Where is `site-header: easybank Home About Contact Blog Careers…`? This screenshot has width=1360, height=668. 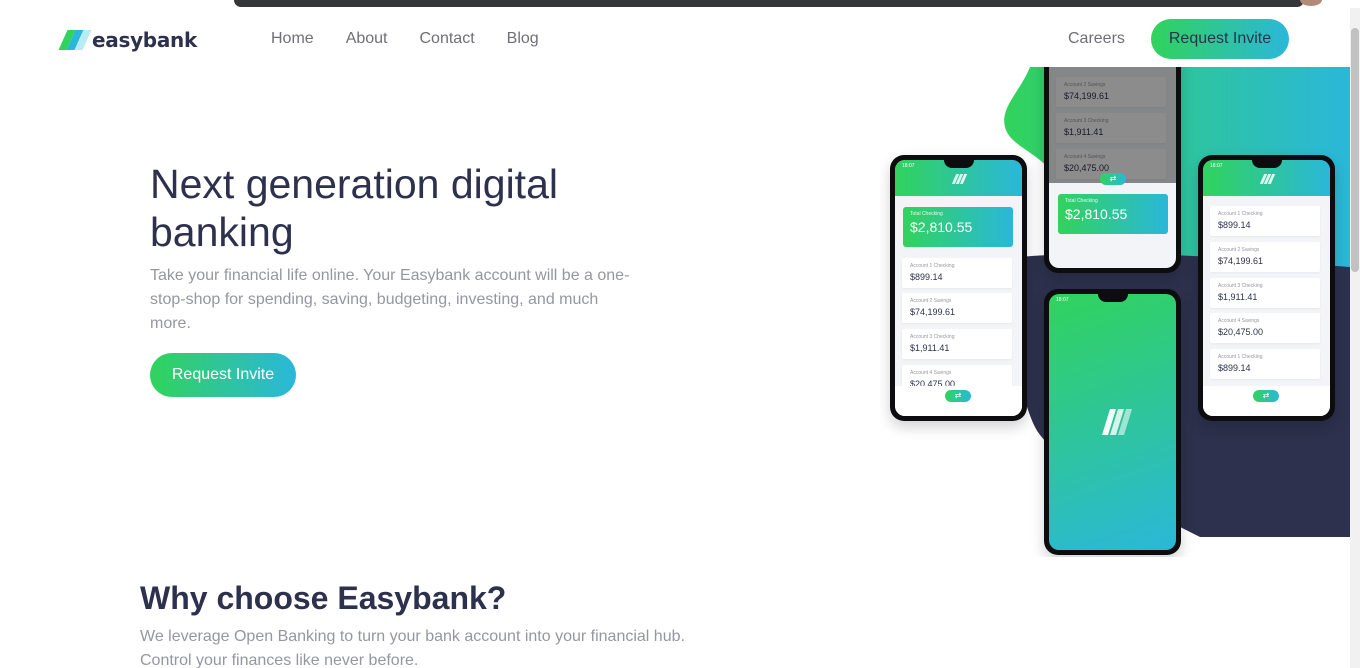 site-header: easybank Home About Contact Blog Careers… is located at coordinates (675, 38).